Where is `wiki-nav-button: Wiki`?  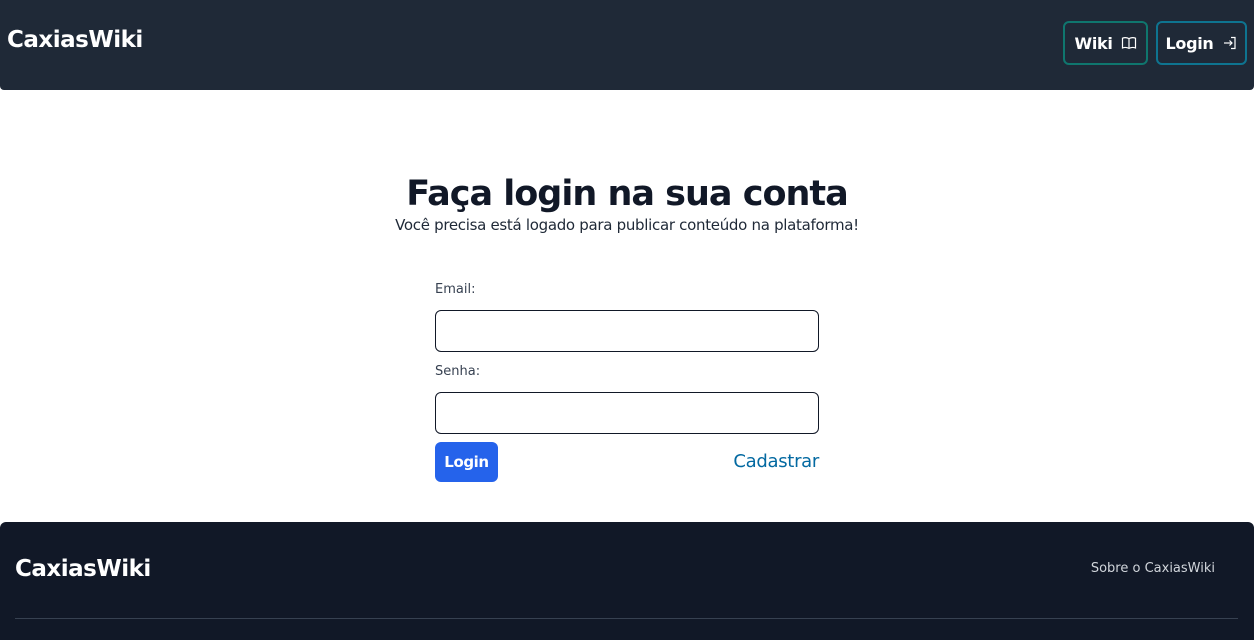
wiki-nav-button: Wiki is located at coordinates (1105, 43).